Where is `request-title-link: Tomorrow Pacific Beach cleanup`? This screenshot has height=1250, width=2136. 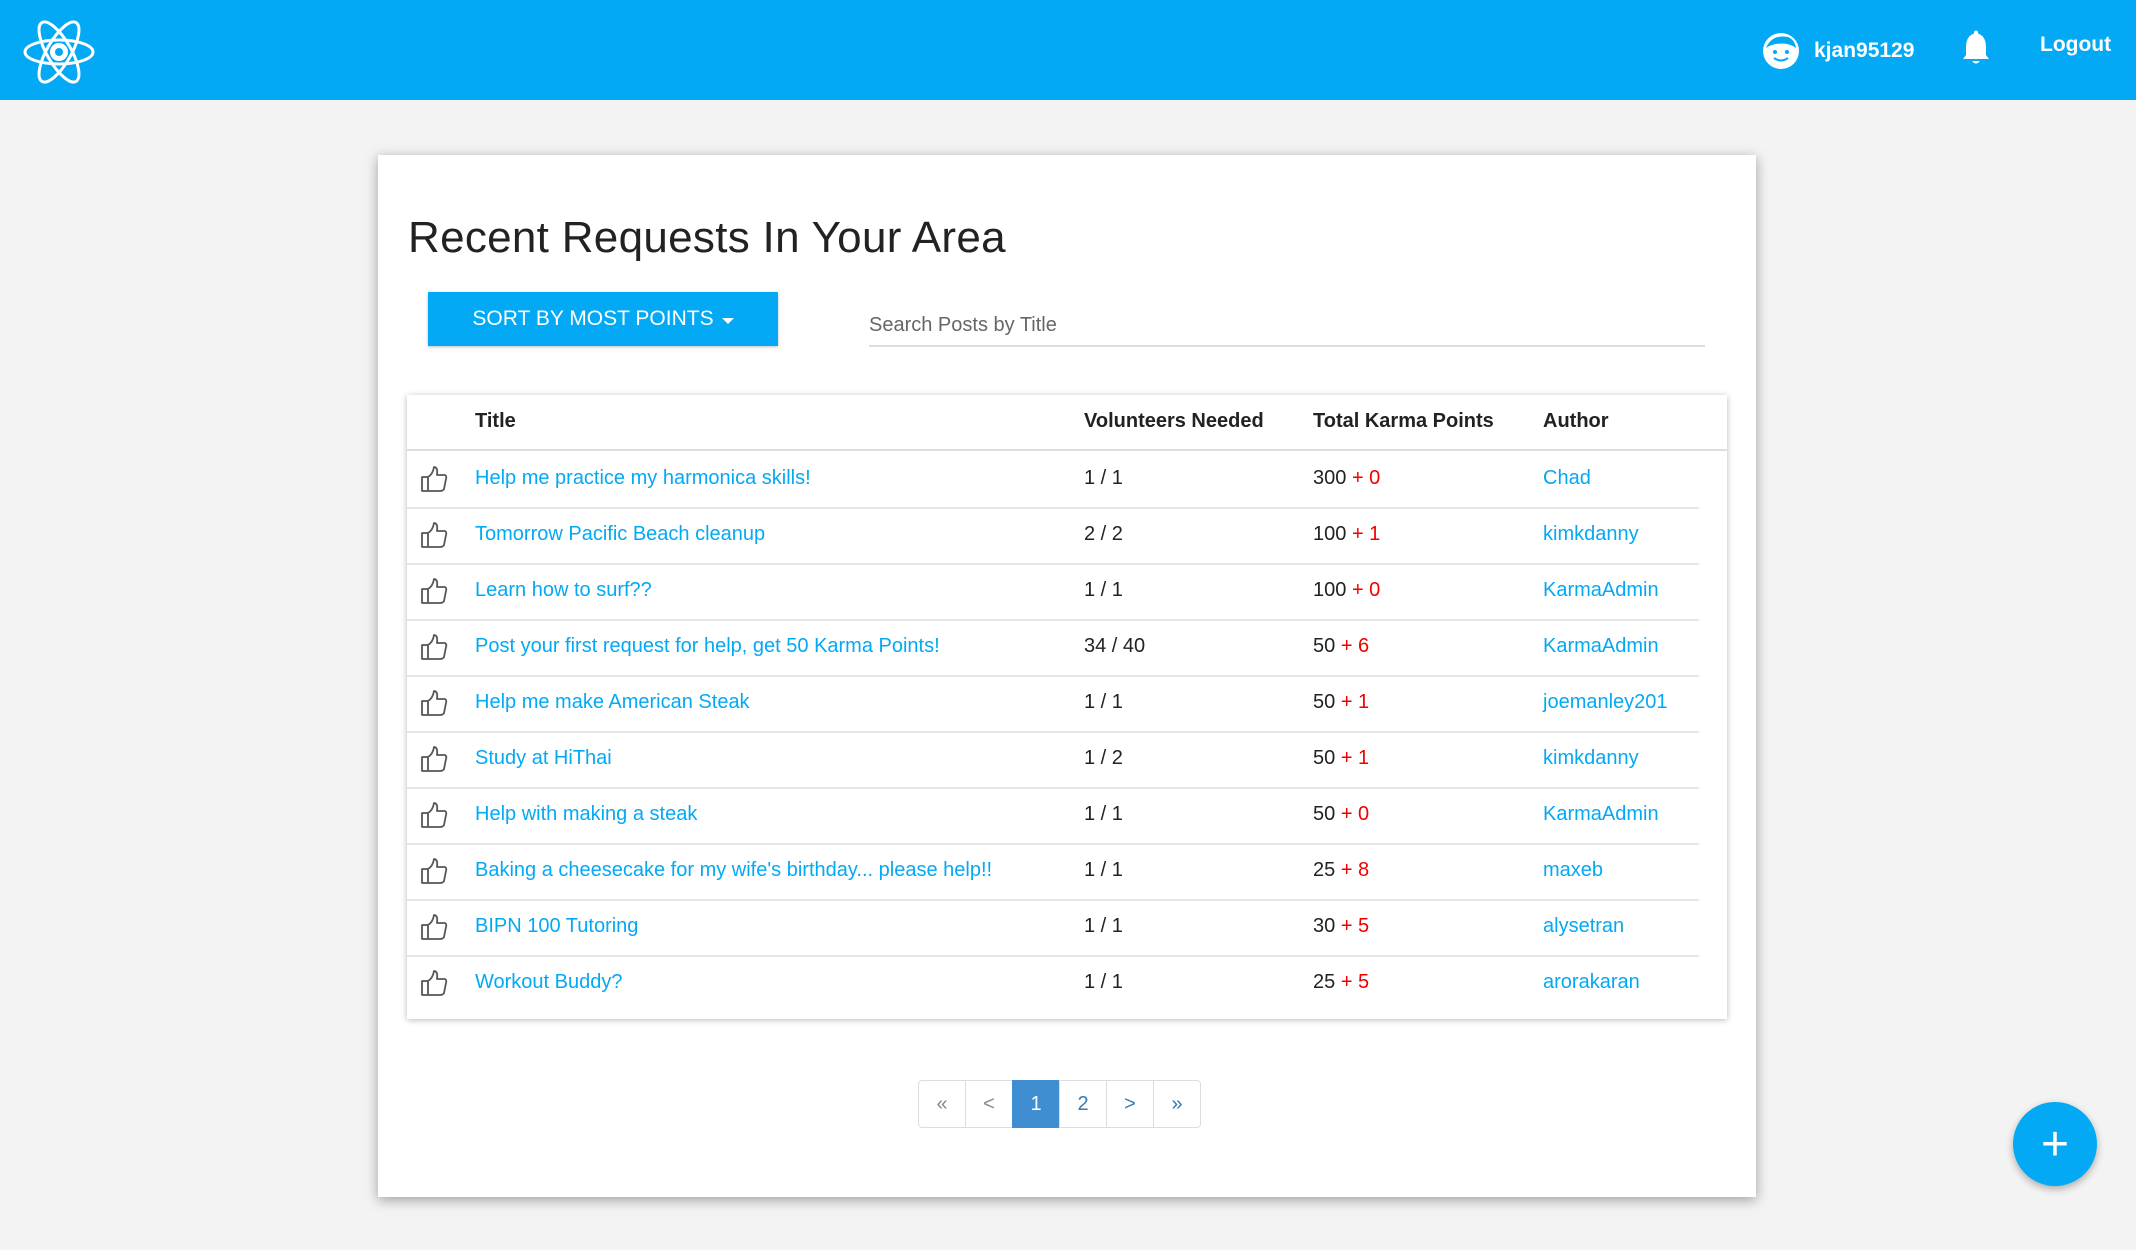 request-title-link: Tomorrow Pacific Beach cleanup is located at coordinates (620, 534).